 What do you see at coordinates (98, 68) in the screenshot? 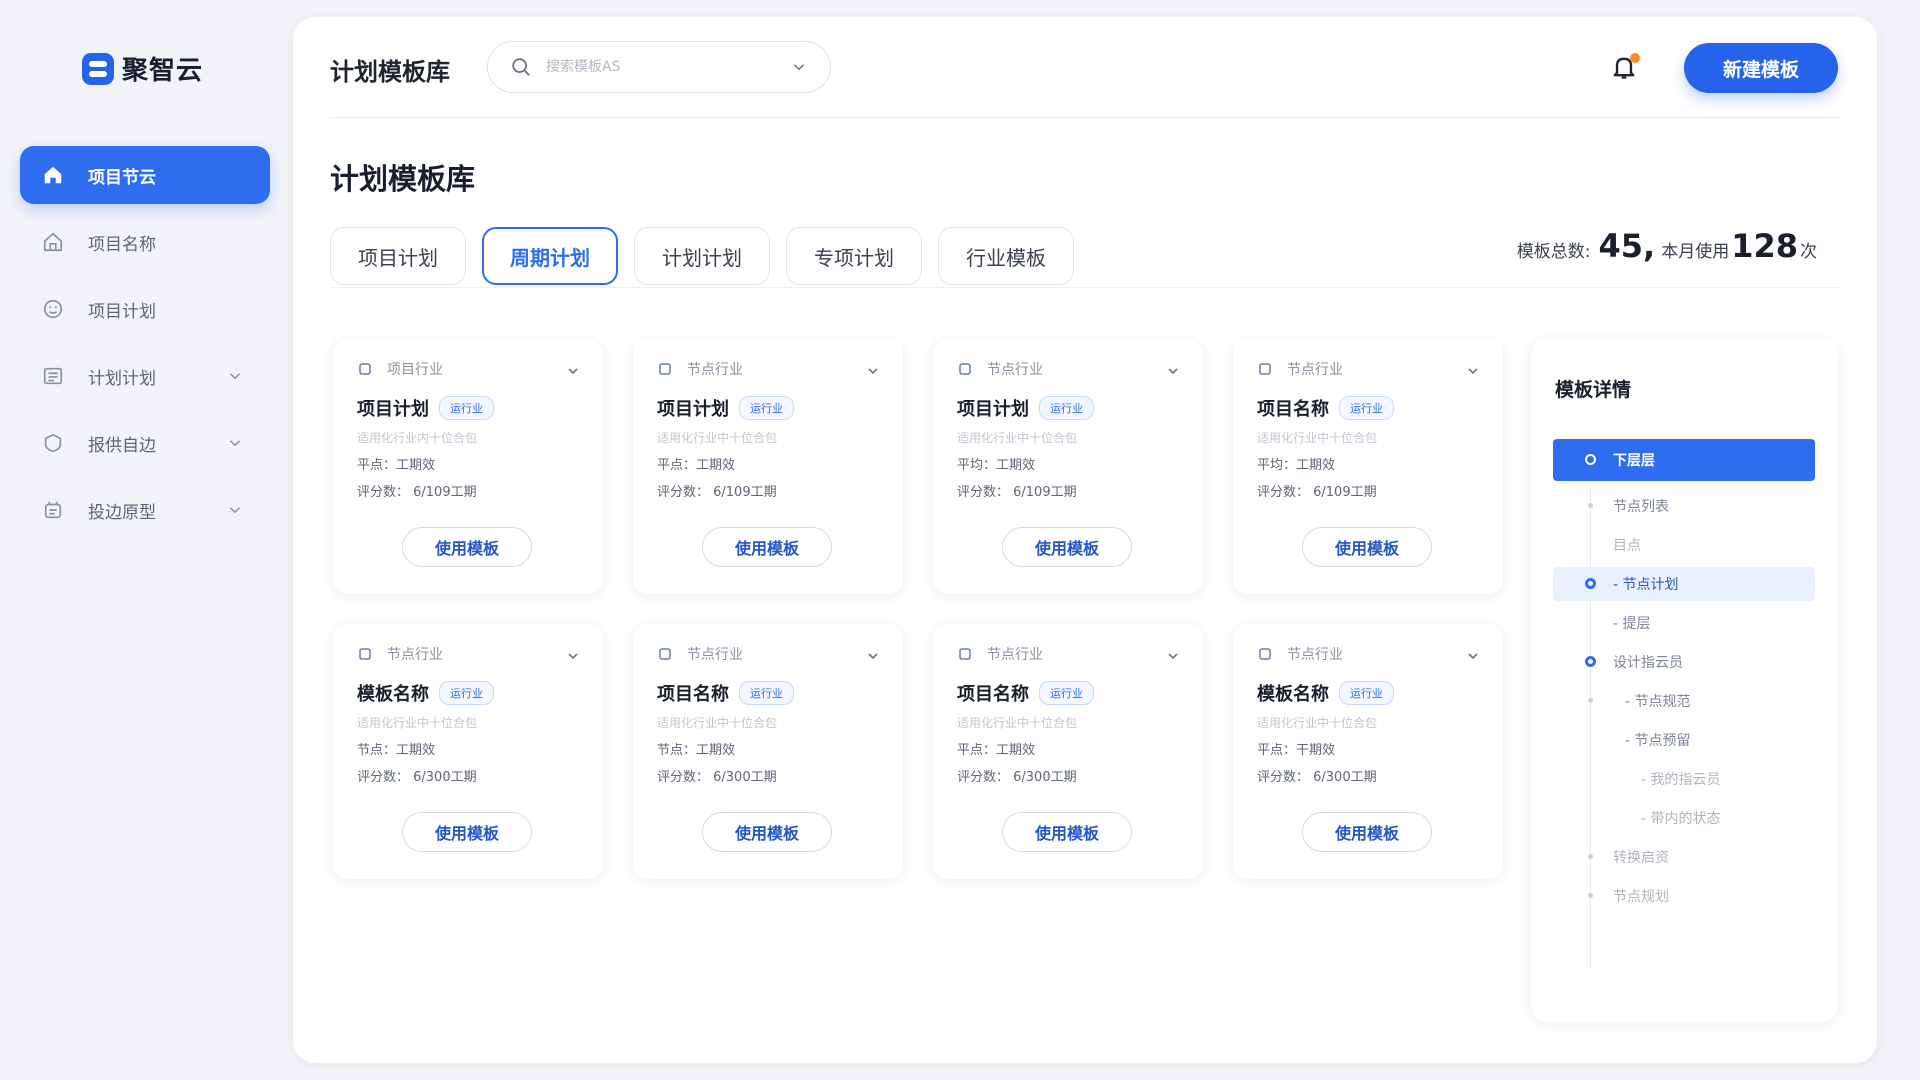
I see `logo-icon` at bounding box center [98, 68].